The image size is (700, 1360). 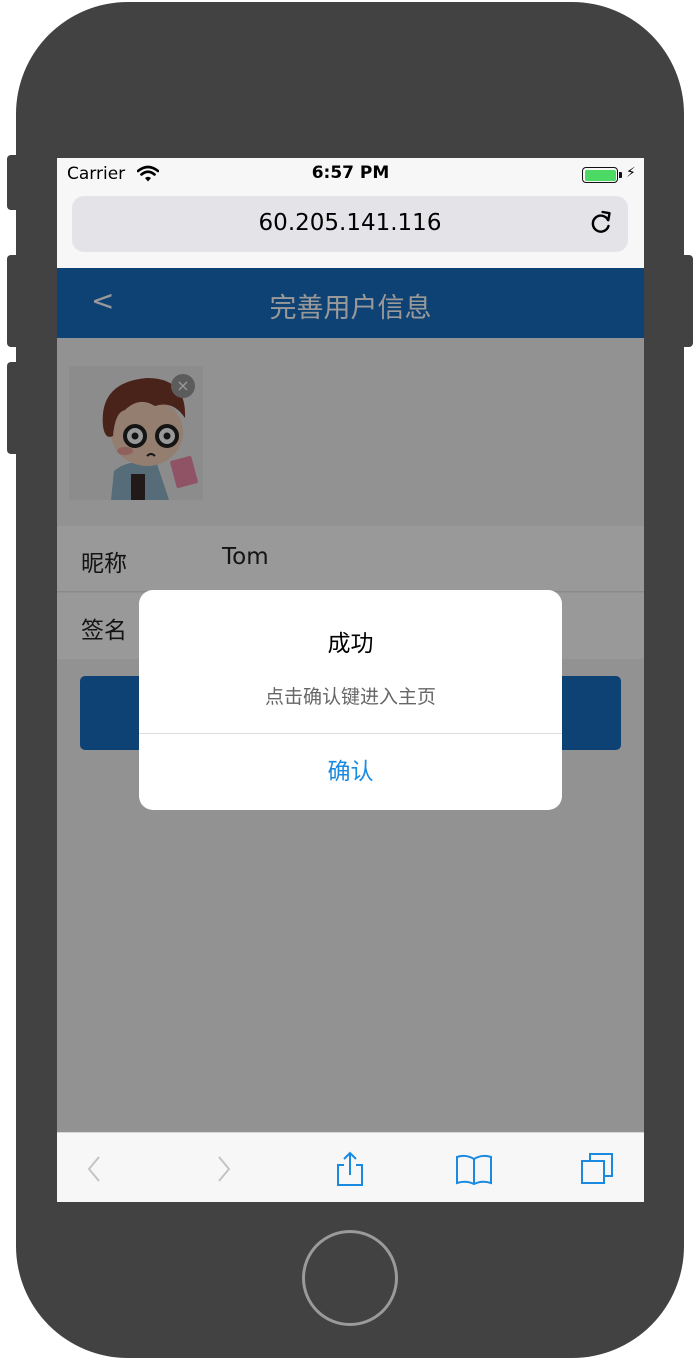 I want to click on url-text: 60.205.141.116, so click(x=350, y=223).